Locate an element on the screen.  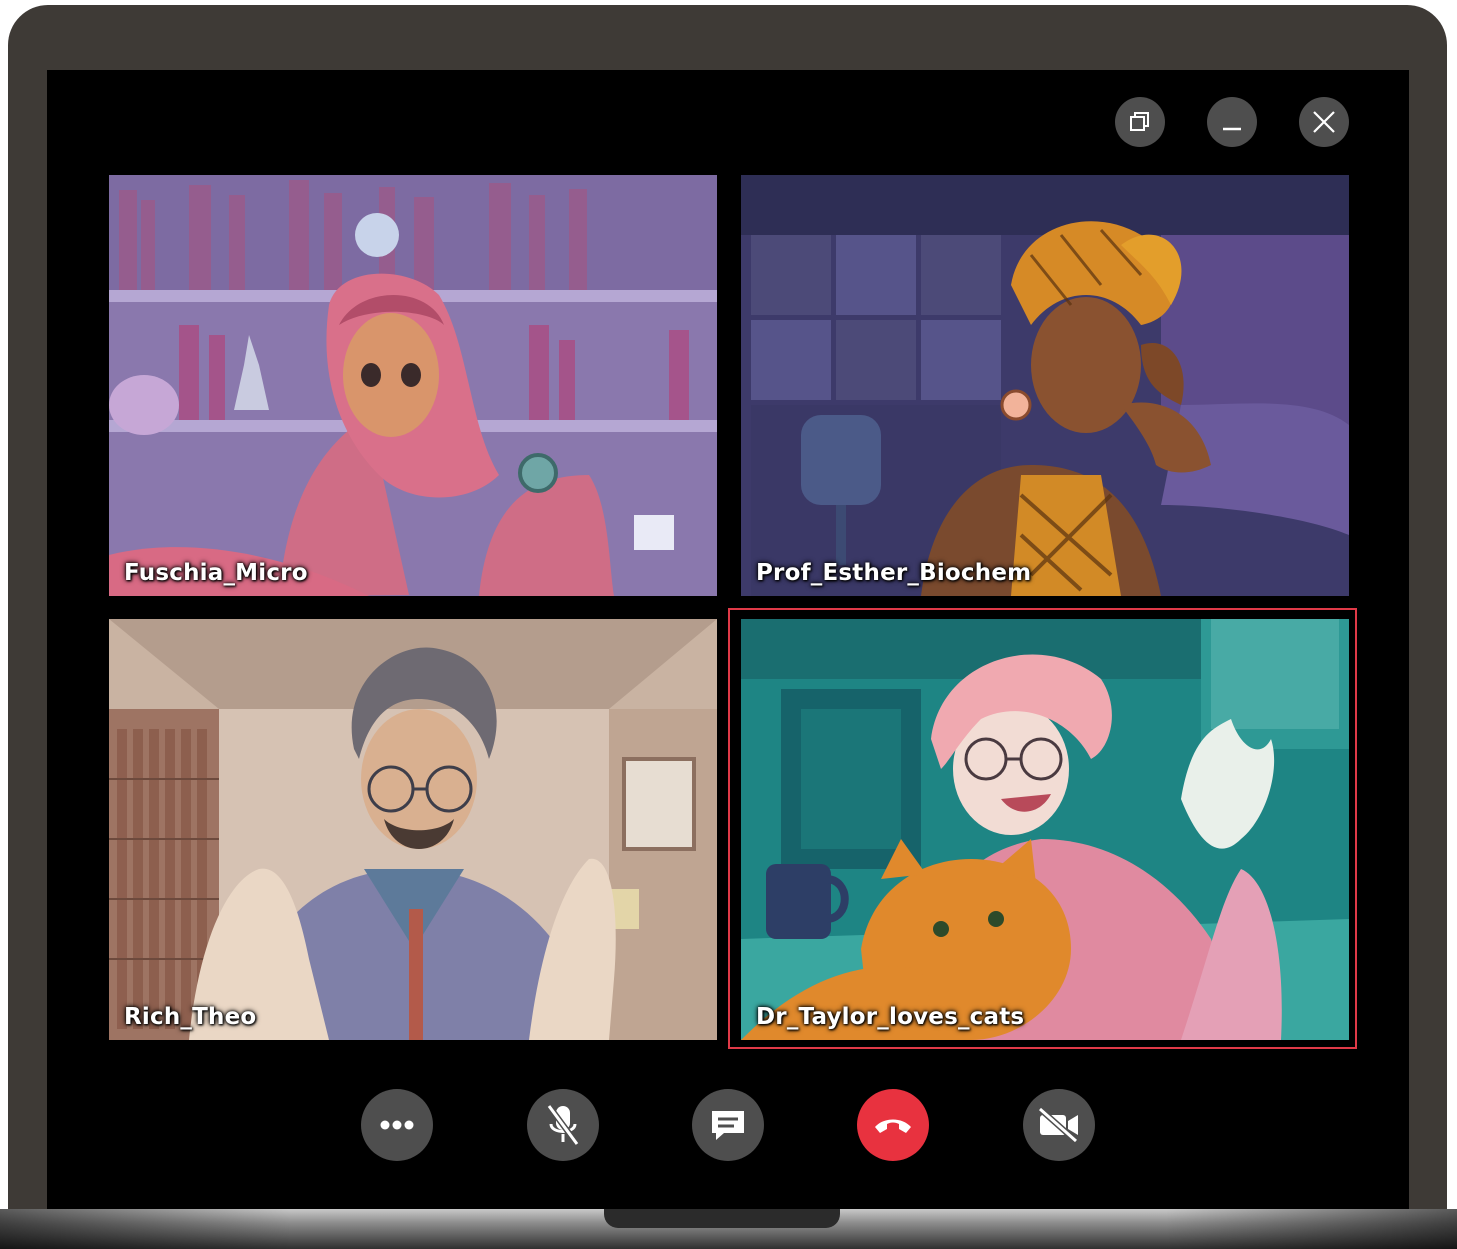
mute-microphone-button is located at coordinates (563, 1125).